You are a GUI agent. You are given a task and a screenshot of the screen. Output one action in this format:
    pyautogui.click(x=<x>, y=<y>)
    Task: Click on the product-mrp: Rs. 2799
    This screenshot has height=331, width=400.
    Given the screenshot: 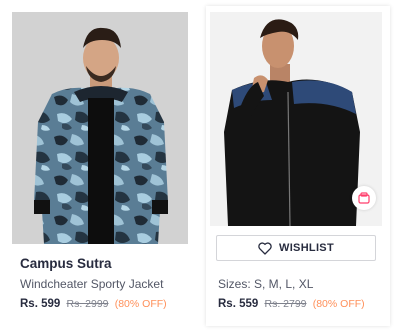 What is the action you would take?
    pyautogui.click(x=285, y=304)
    